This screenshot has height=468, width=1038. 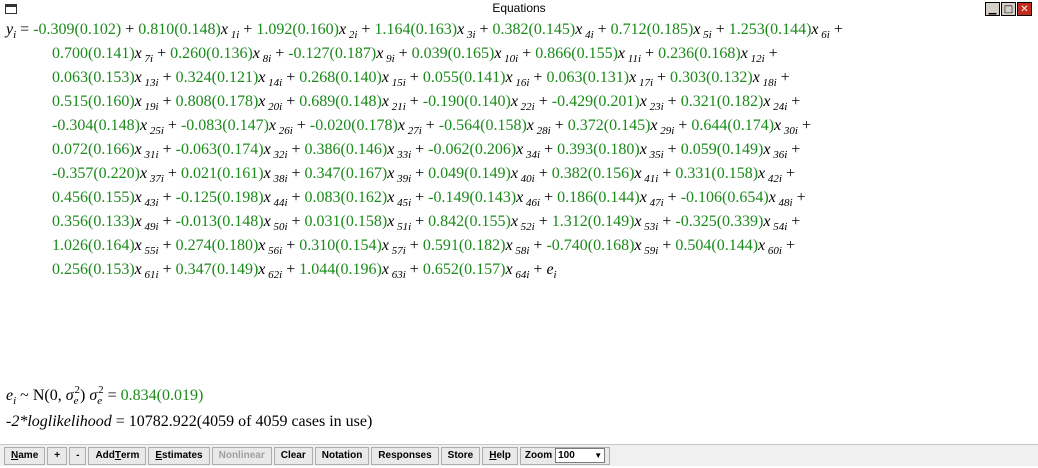 I want to click on estimates-button: Estimates, so click(x=179, y=455).